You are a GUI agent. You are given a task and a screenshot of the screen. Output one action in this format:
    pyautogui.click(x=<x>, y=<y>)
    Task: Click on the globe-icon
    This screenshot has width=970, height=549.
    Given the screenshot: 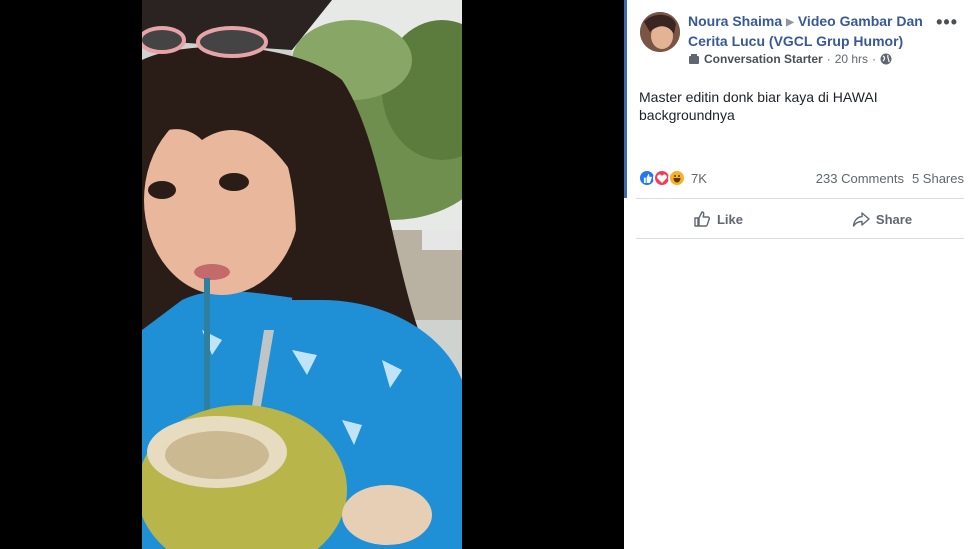 What is the action you would take?
    pyautogui.click(x=886, y=59)
    